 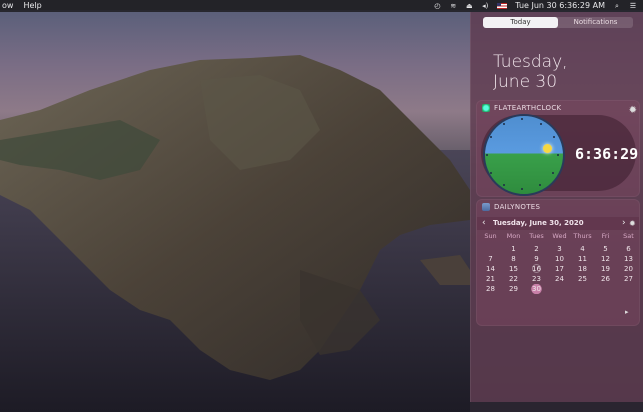 What do you see at coordinates (538, 223) in the screenshot?
I see `calendar-title: Tuesday, June 30, 2020` at bounding box center [538, 223].